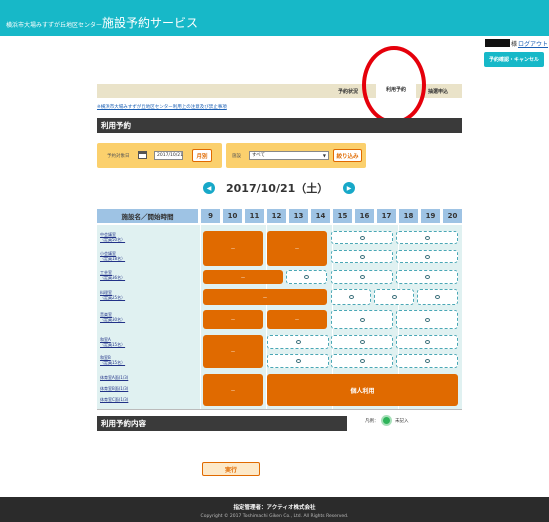 The height and width of the screenshot is (522, 549). What do you see at coordinates (116, 125) in the screenshot?
I see `section-title: 利用予約` at bounding box center [116, 125].